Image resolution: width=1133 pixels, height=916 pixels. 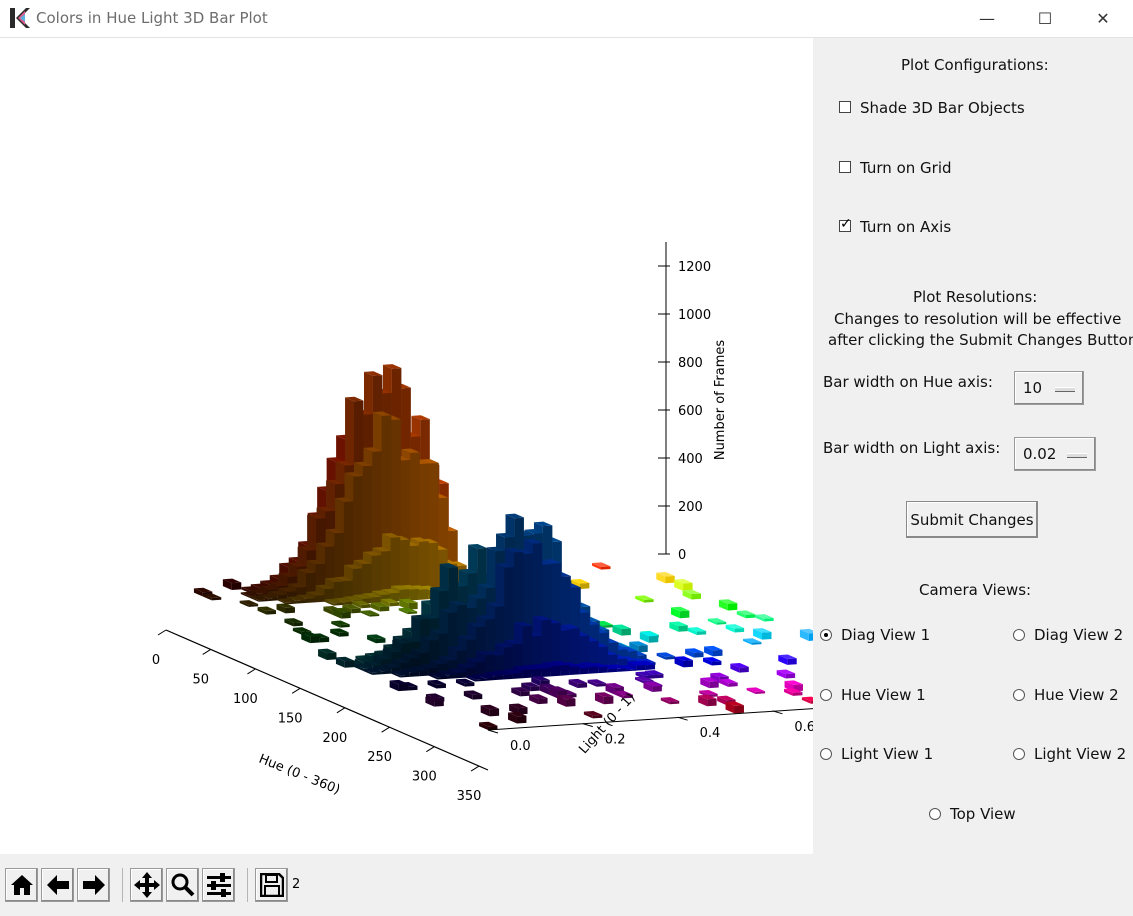 I want to click on diag-view-1-label: Diag View 1, so click(x=885, y=635).